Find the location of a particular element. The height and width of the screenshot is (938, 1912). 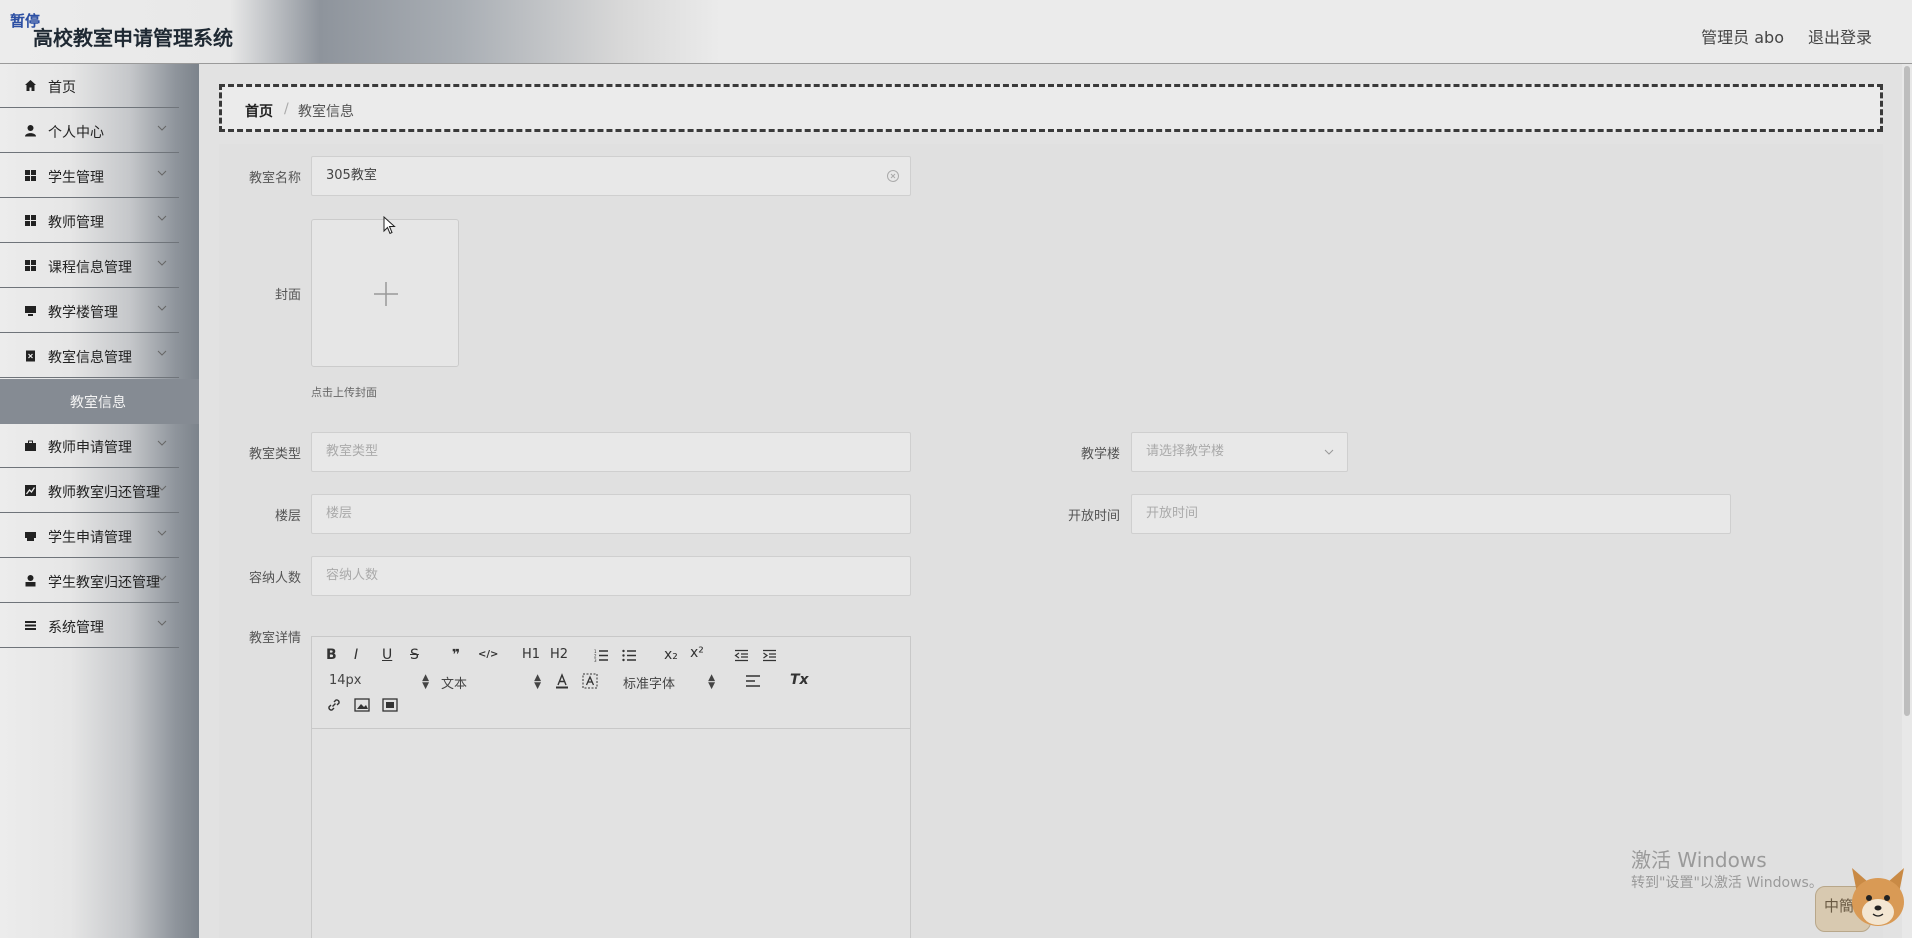

briefcase-icon is located at coordinates (30, 445).